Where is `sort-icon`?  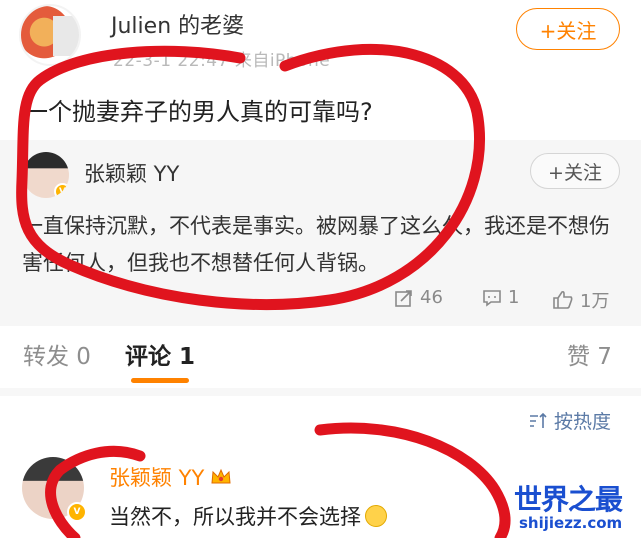 sort-icon is located at coordinates (538, 420).